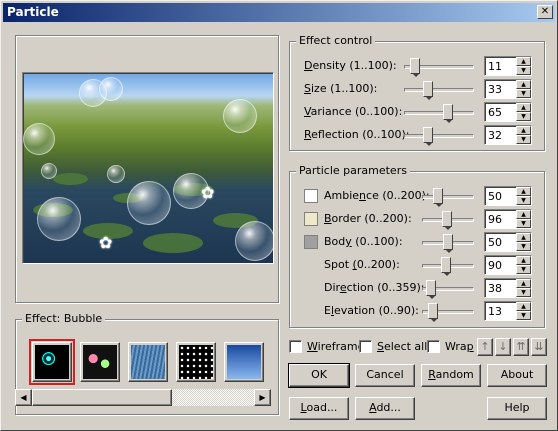  I want to click on effect-snow-thumb, so click(196, 362).